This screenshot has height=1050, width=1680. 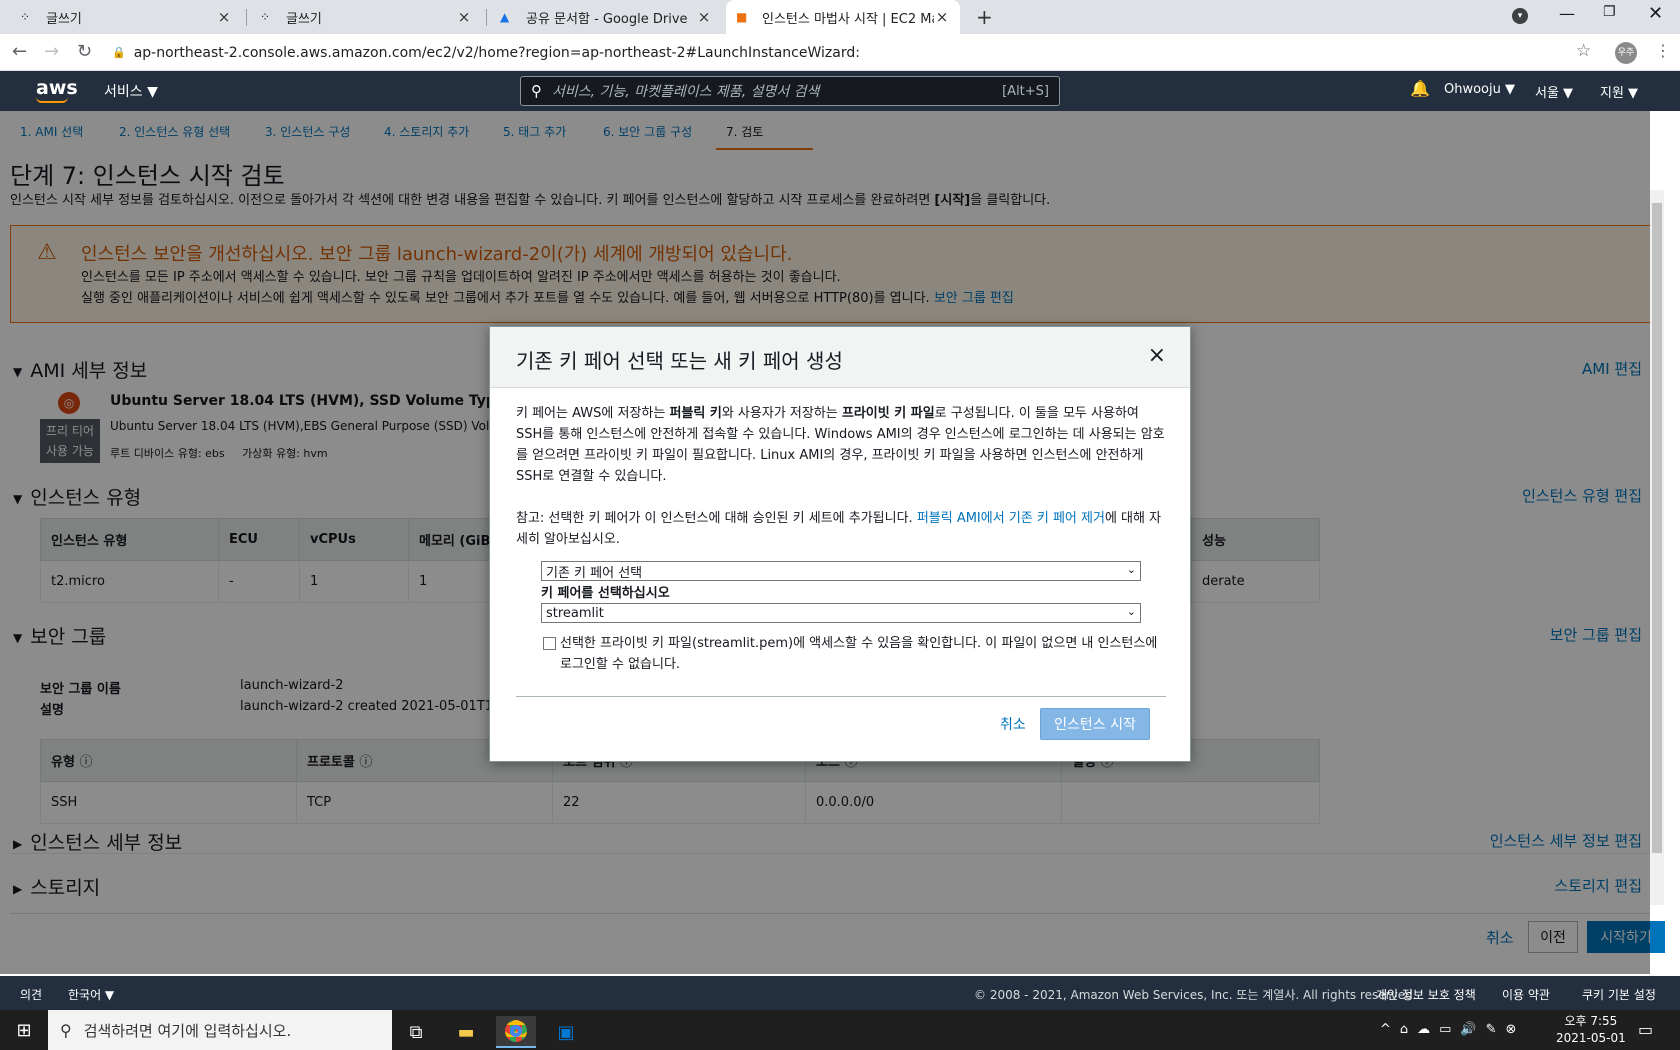 I want to click on browser-tab-1: ⁘ 글쓰기 ×, so click(x=126, y=17).